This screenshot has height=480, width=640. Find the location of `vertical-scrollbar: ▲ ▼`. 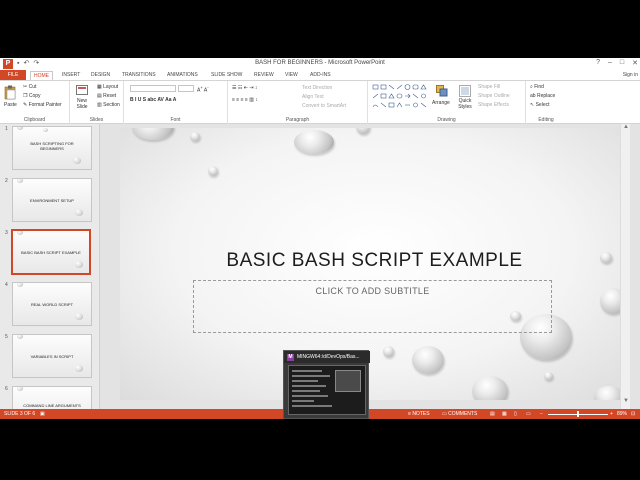

vertical-scrollbar: ▲ ▼ is located at coordinates (625, 266).